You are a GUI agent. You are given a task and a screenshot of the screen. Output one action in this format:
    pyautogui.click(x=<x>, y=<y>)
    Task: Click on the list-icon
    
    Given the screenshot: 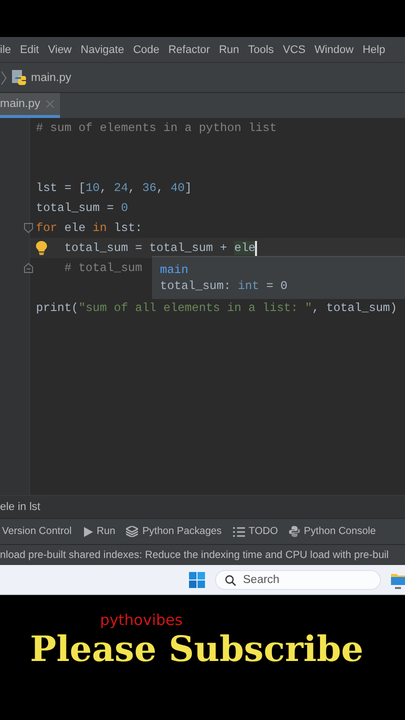 What is the action you would take?
    pyautogui.click(x=238, y=531)
    